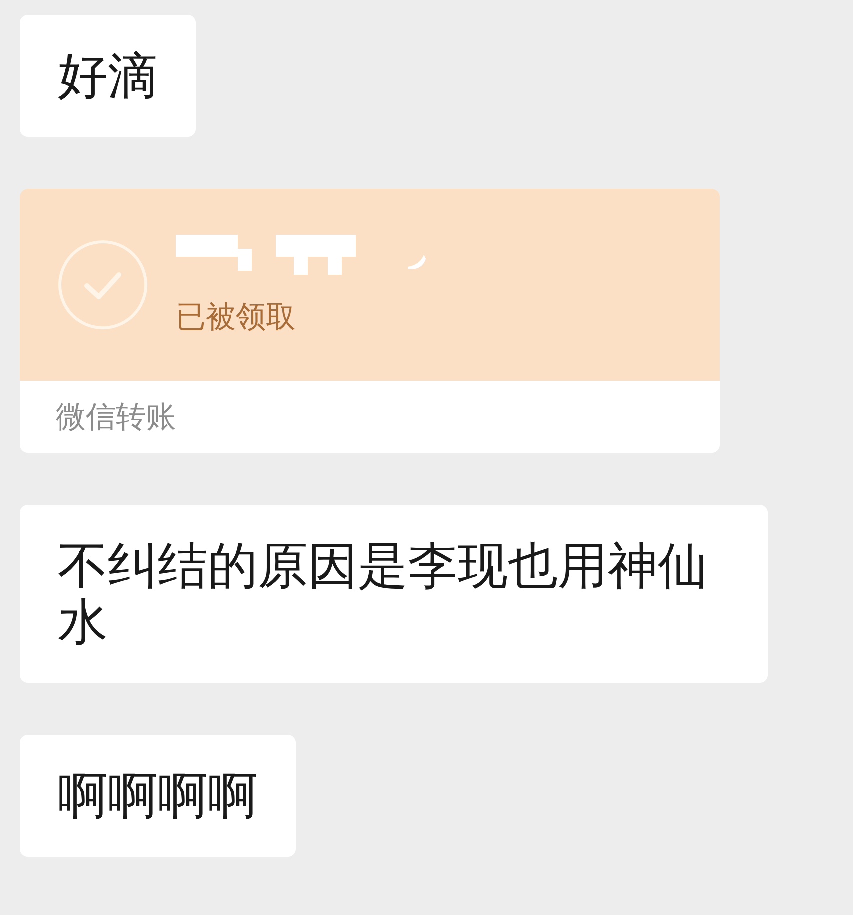 The width and height of the screenshot is (853, 915). I want to click on transfer-label: 微信转账, so click(116, 417).